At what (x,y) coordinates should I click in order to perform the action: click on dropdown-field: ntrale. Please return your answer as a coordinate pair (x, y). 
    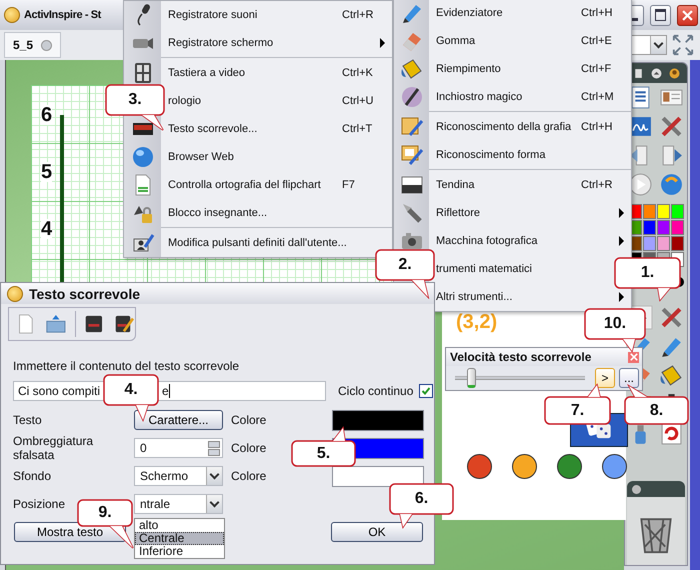
    Looking at the image, I should click on (178, 504).